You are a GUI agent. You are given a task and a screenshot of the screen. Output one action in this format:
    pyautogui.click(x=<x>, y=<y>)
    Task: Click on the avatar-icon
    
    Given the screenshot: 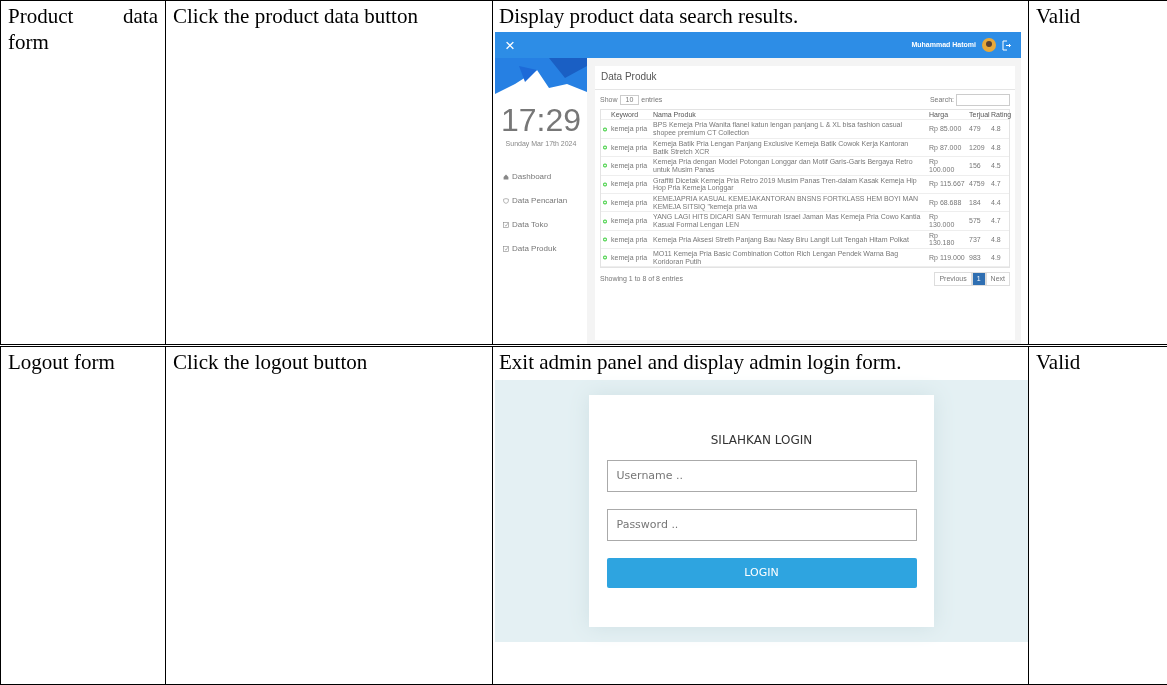 What is the action you would take?
    pyautogui.click(x=989, y=45)
    